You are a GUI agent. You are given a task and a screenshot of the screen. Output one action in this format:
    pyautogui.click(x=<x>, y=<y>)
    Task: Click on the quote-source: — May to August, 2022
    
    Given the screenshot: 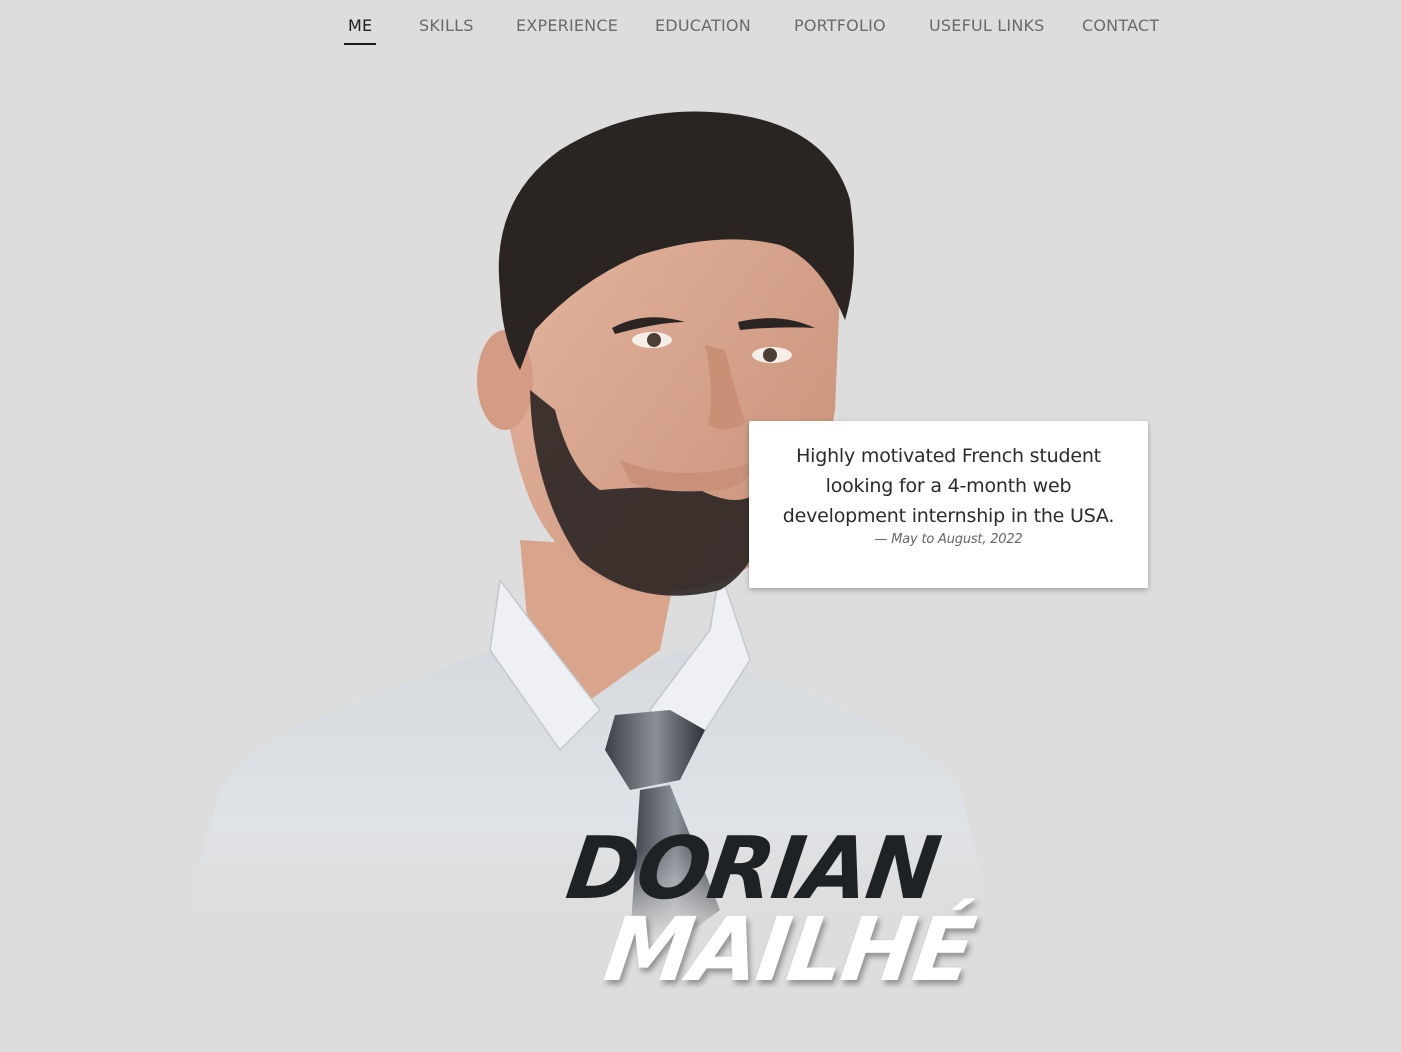 What is the action you would take?
    pyautogui.click(x=948, y=539)
    